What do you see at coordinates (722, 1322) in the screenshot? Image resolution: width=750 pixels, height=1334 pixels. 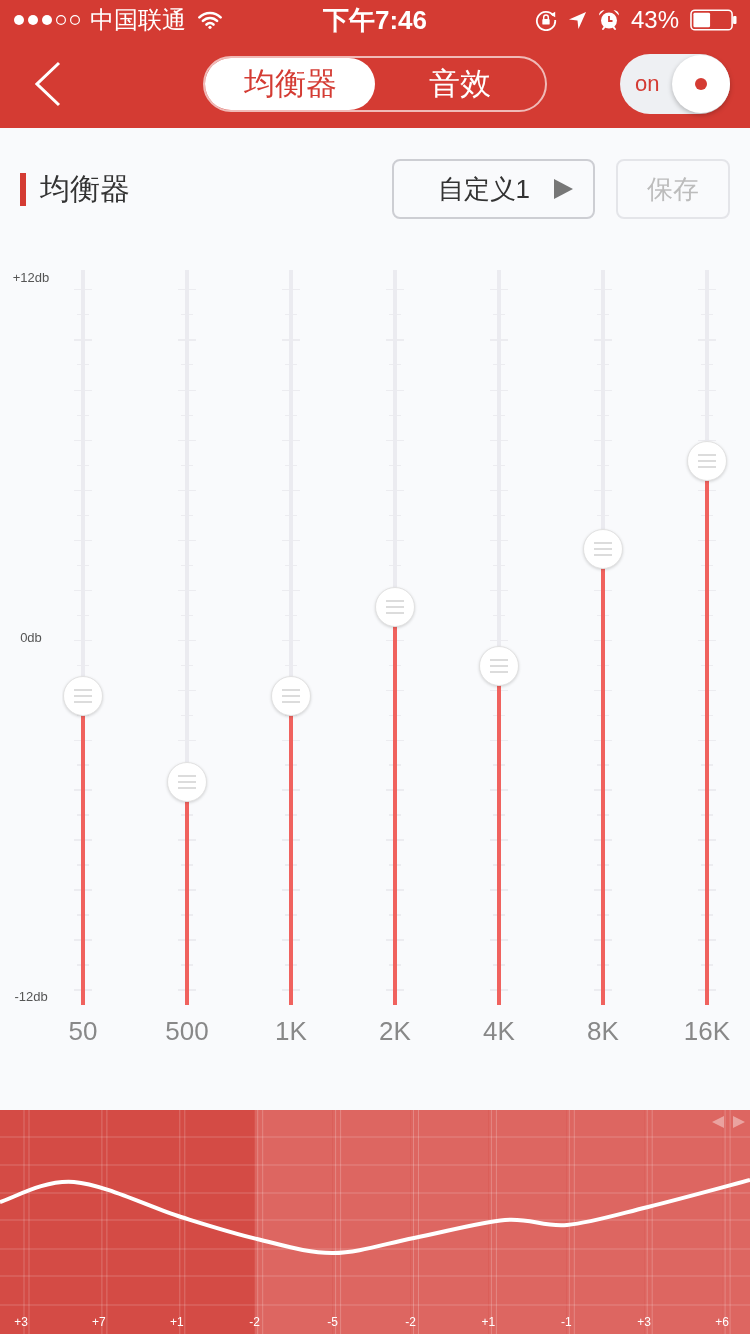 I see `gain-label: +6` at bounding box center [722, 1322].